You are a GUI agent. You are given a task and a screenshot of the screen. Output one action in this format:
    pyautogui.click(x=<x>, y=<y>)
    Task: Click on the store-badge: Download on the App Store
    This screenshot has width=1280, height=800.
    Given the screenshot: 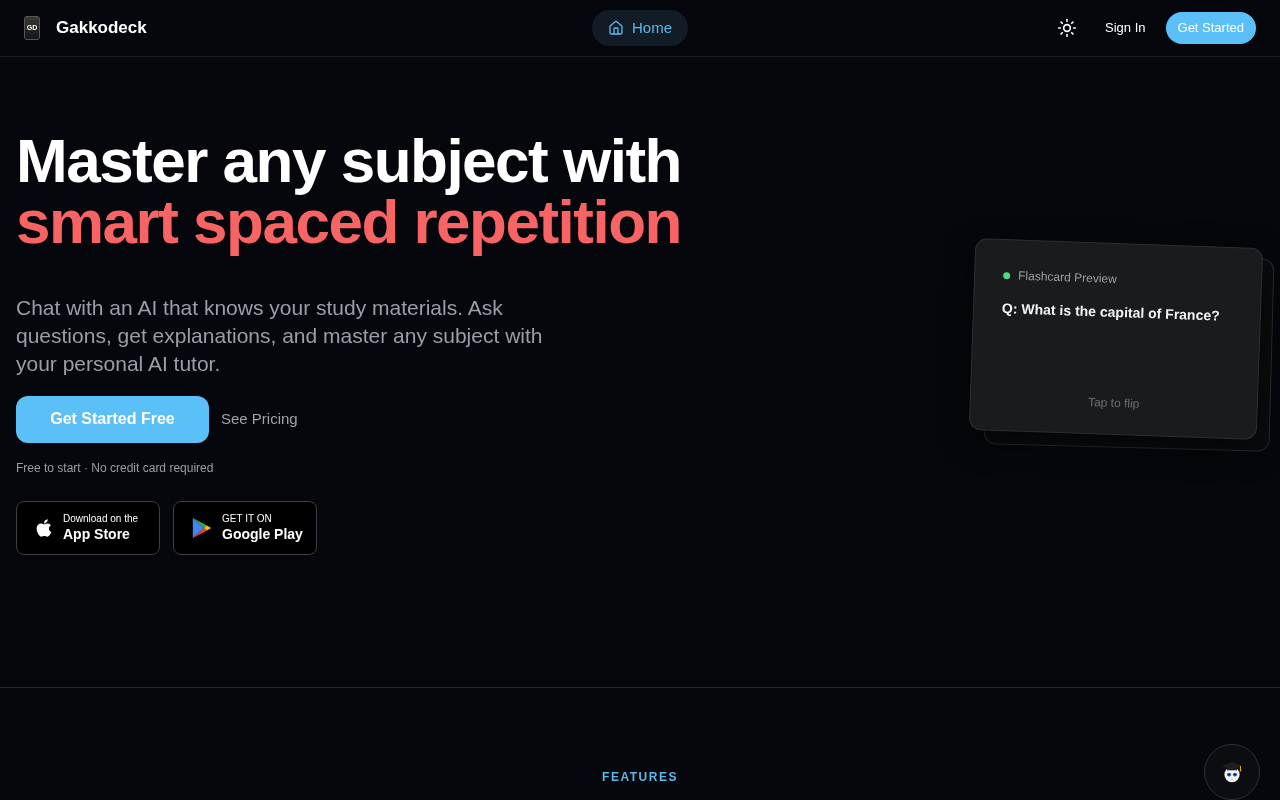 What is the action you would take?
    pyautogui.click(x=88, y=527)
    